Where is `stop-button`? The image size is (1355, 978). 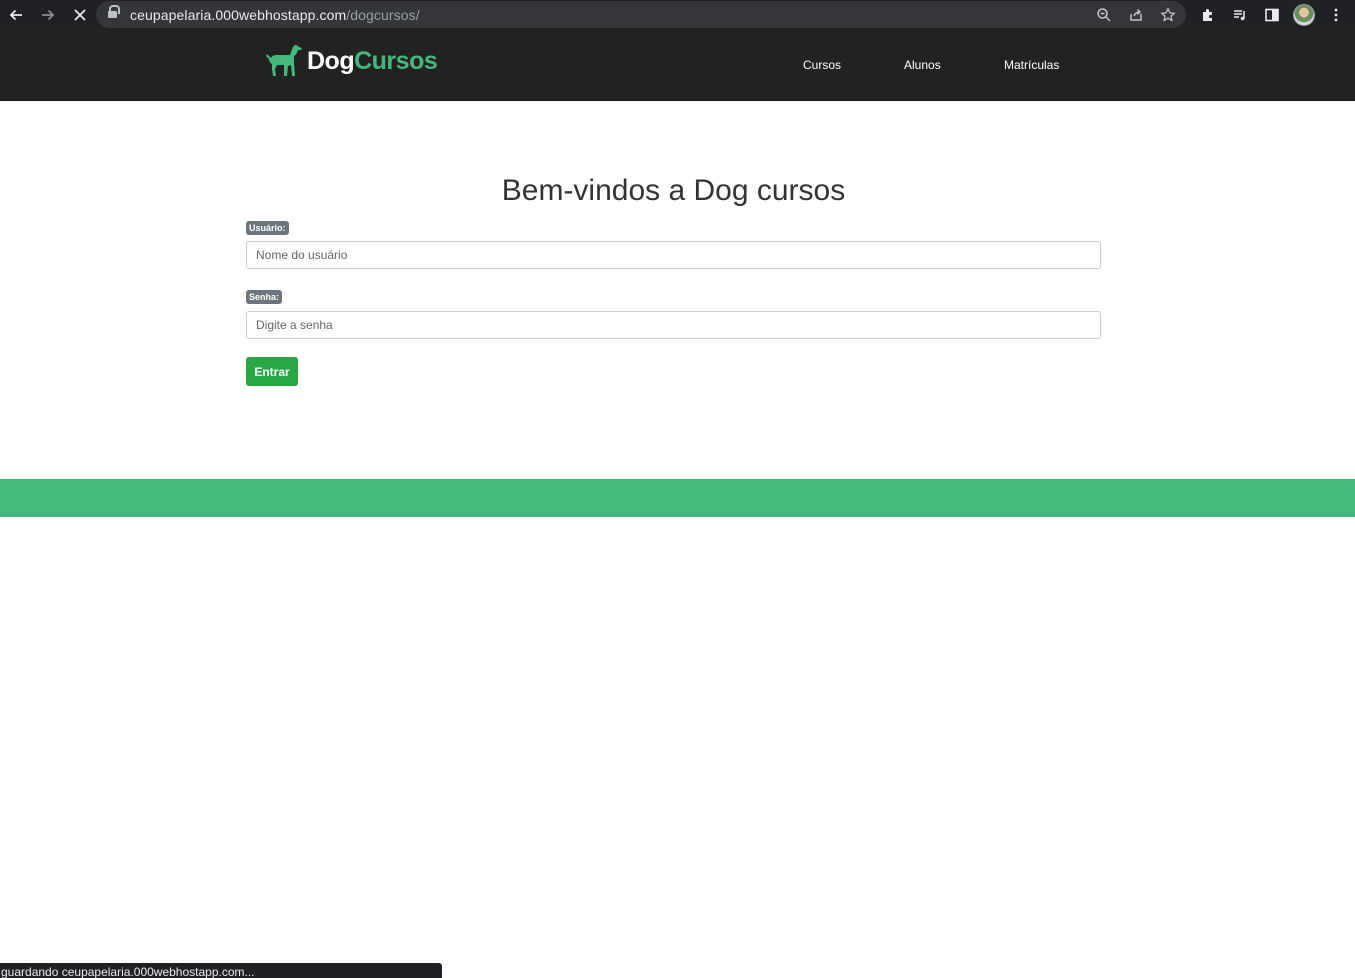
stop-button is located at coordinates (80, 14).